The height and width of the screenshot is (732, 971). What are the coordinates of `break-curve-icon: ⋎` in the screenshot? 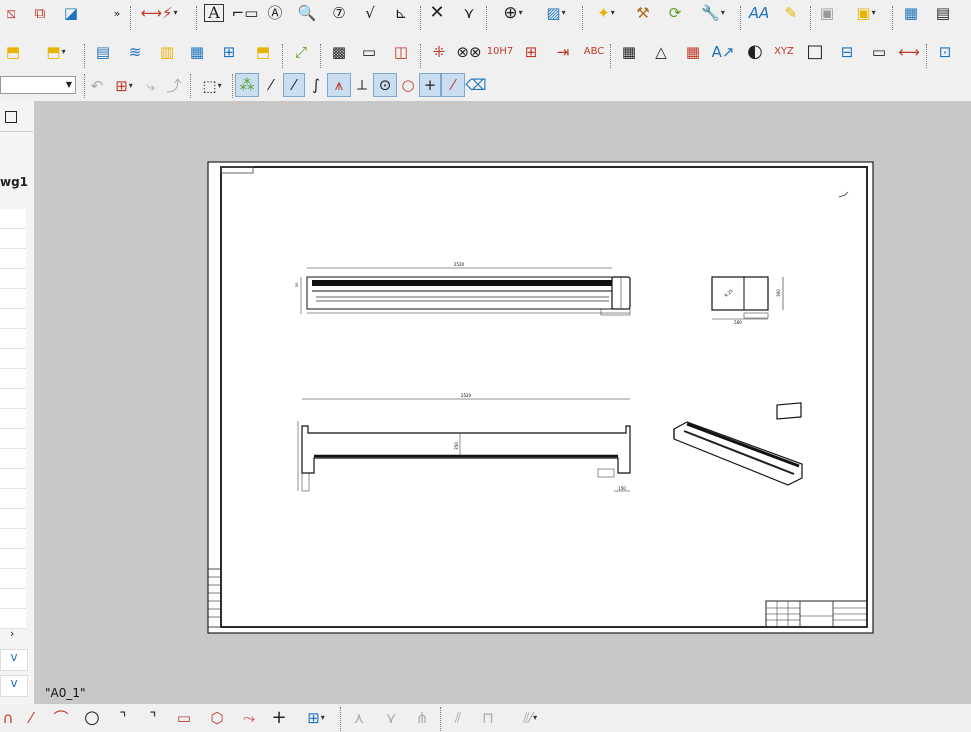 It's located at (391, 718).